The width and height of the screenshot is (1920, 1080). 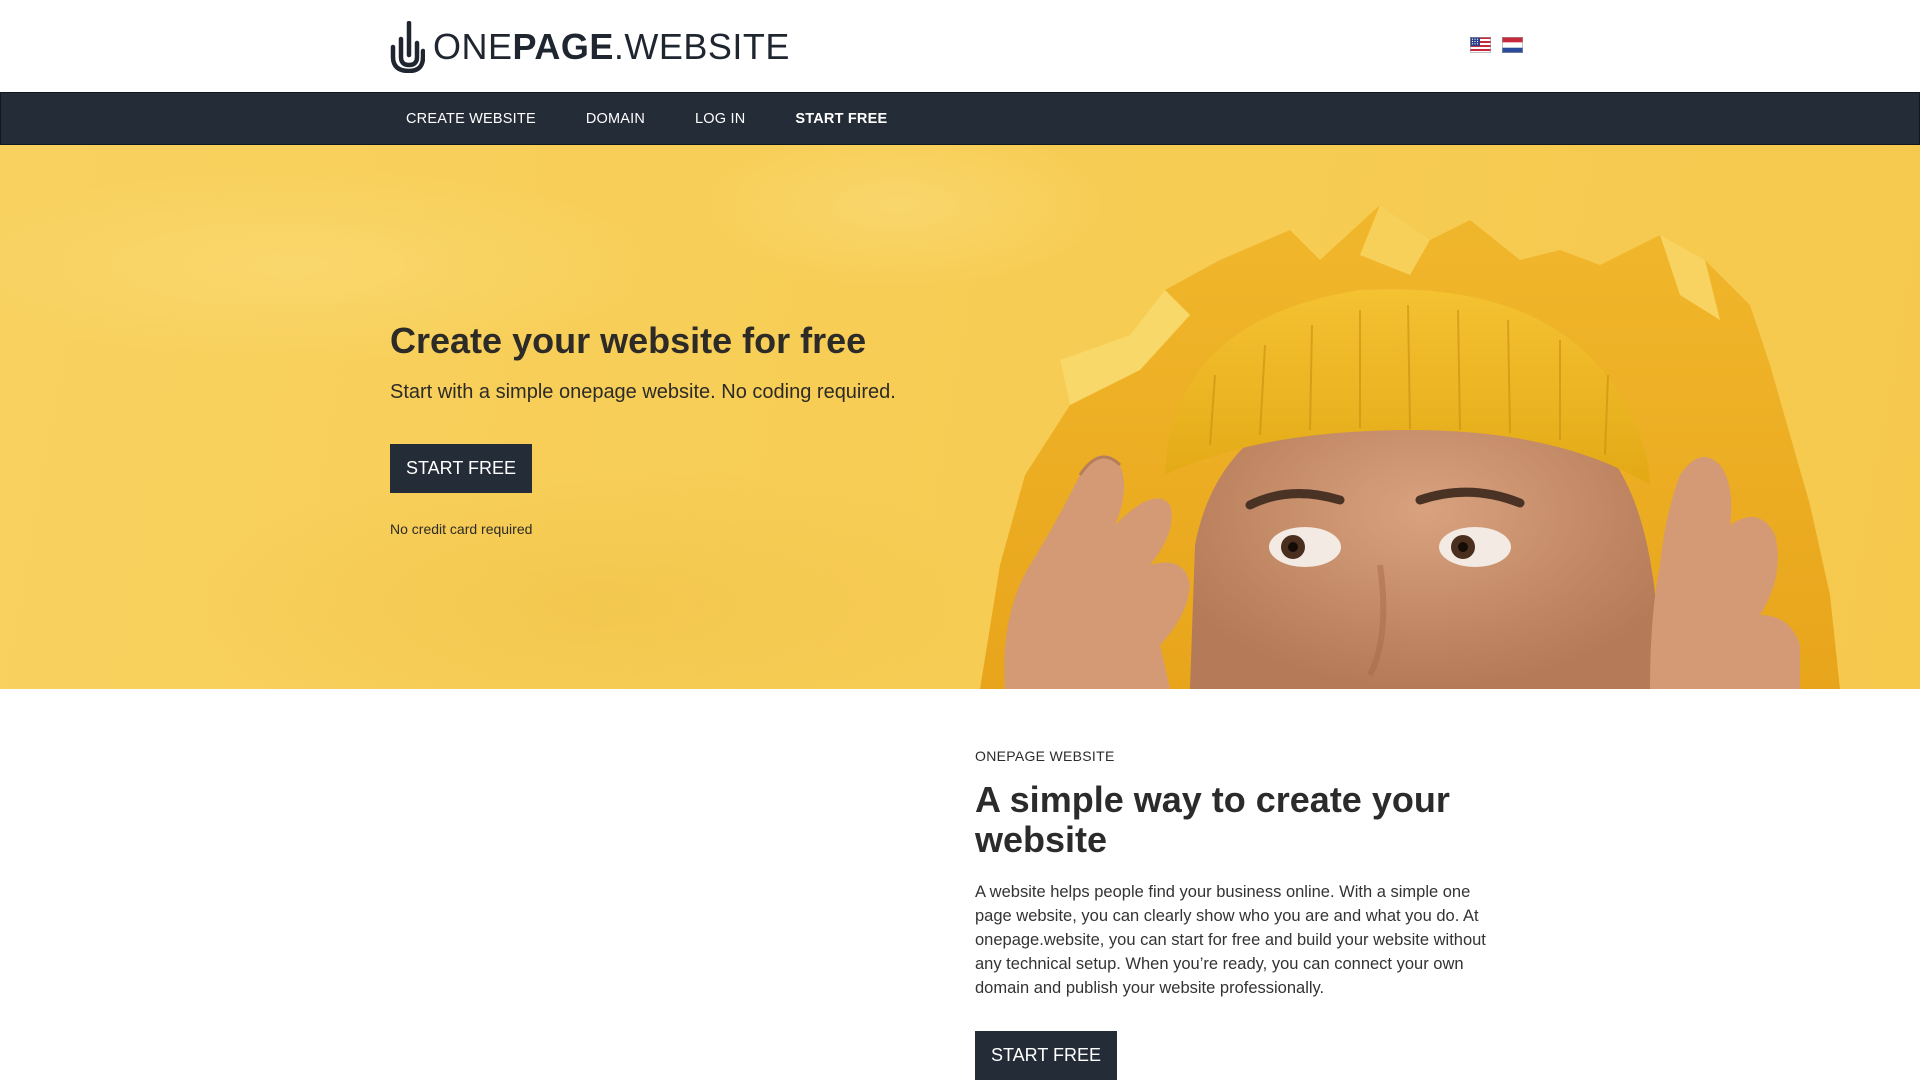 What do you see at coordinates (841, 119) in the screenshot?
I see `nav-item-start-free: START FREE` at bounding box center [841, 119].